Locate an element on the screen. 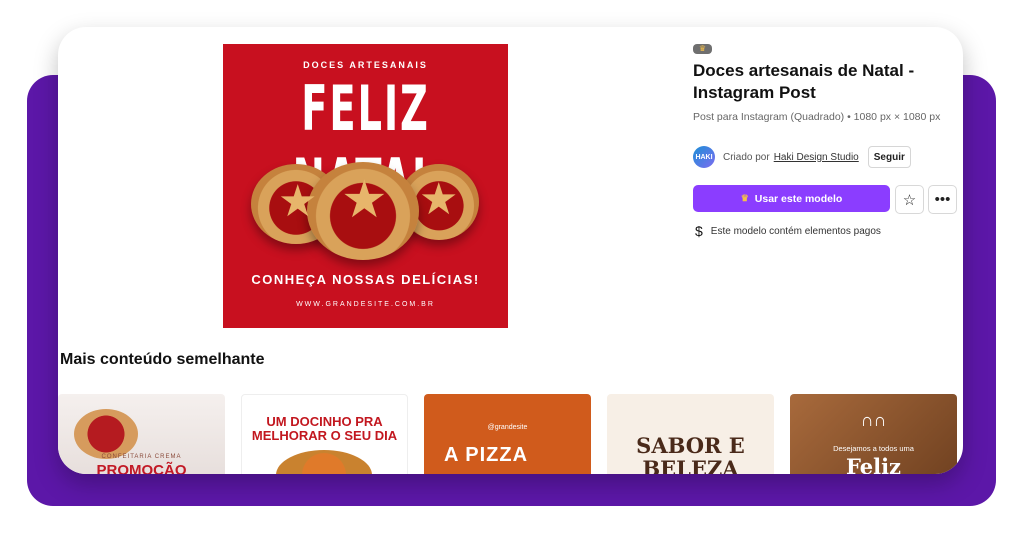 The height and width of the screenshot is (536, 1024). preview-url: WWW.GRANDESITE.COM.BR is located at coordinates (365, 304).